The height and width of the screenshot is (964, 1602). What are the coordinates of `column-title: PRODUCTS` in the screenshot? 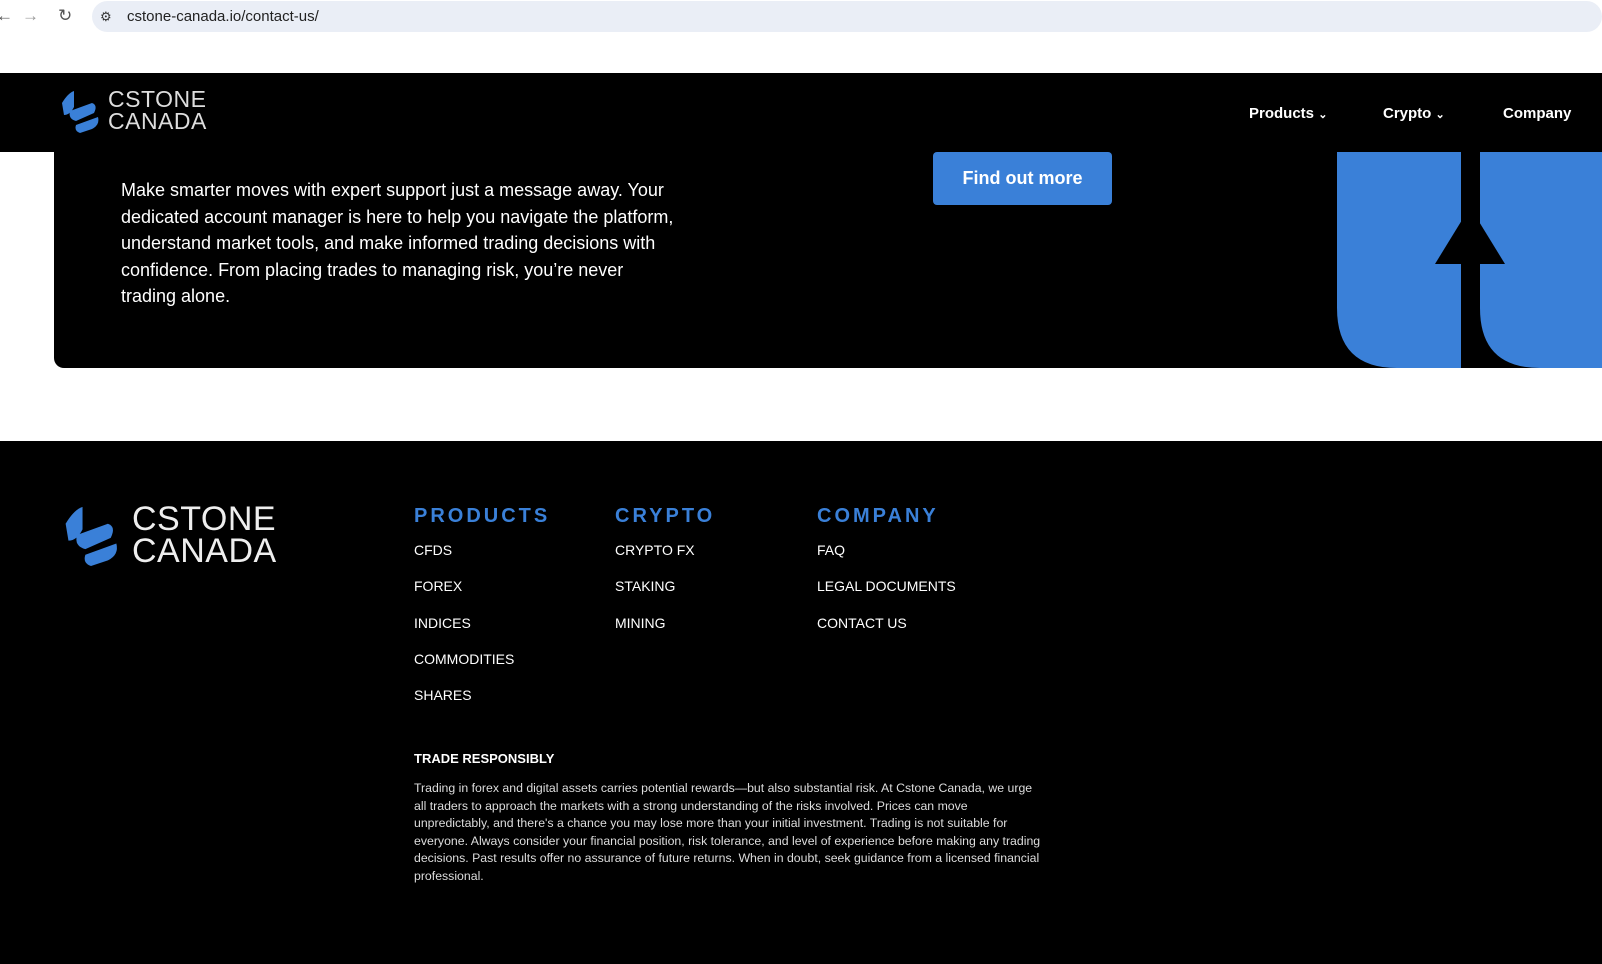 It's located at (482, 516).